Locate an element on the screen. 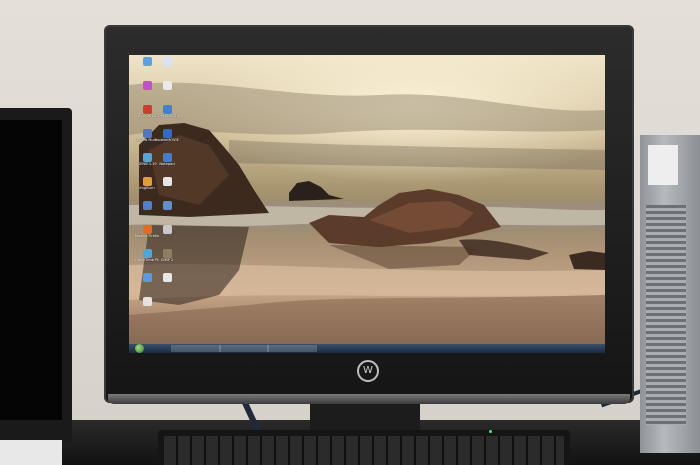  paper is located at coordinates (31, 452).